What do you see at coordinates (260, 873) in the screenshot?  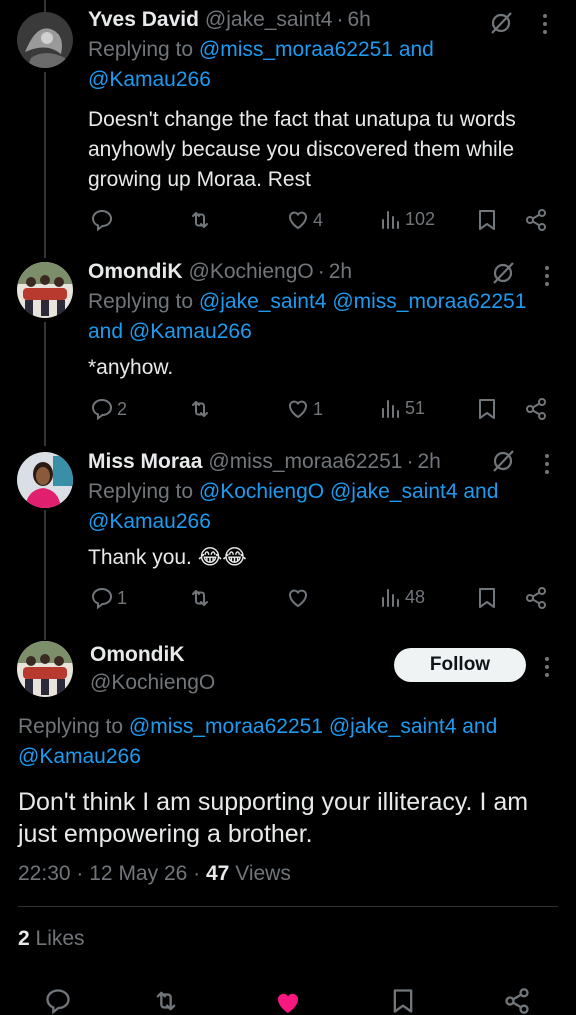 I see `views-label: Views` at bounding box center [260, 873].